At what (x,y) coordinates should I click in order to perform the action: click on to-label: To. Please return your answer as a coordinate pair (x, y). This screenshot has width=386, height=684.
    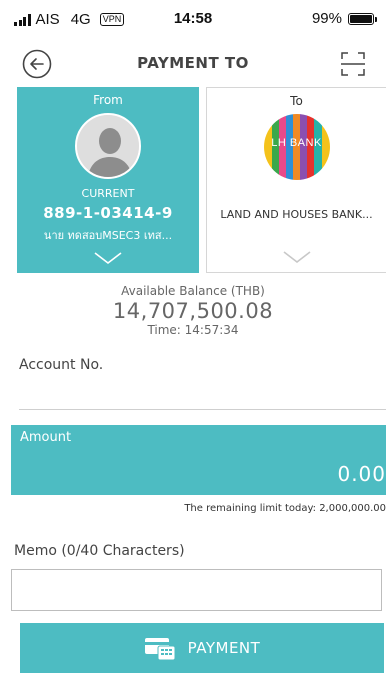
    Looking at the image, I should click on (296, 101).